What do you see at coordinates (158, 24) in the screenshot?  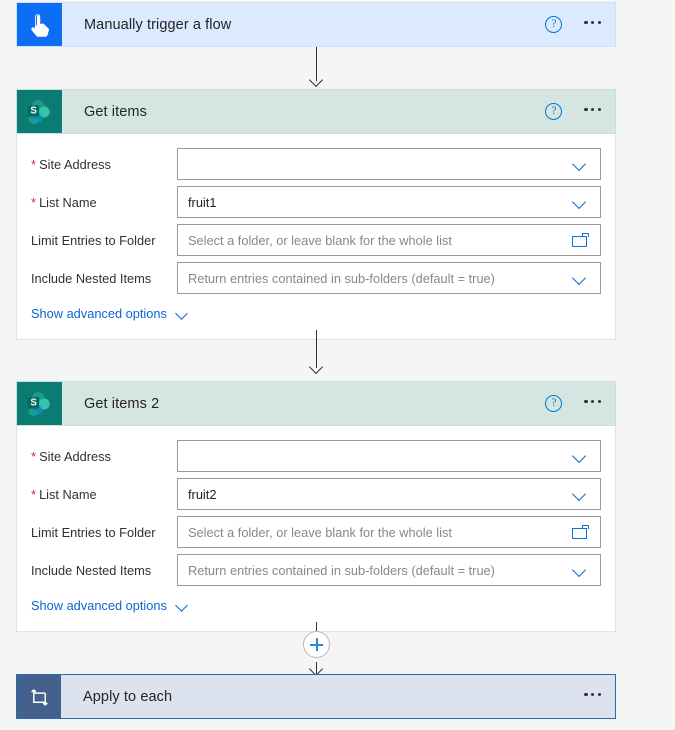 I see `step-title: Manually trigger a flow` at bounding box center [158, 24].